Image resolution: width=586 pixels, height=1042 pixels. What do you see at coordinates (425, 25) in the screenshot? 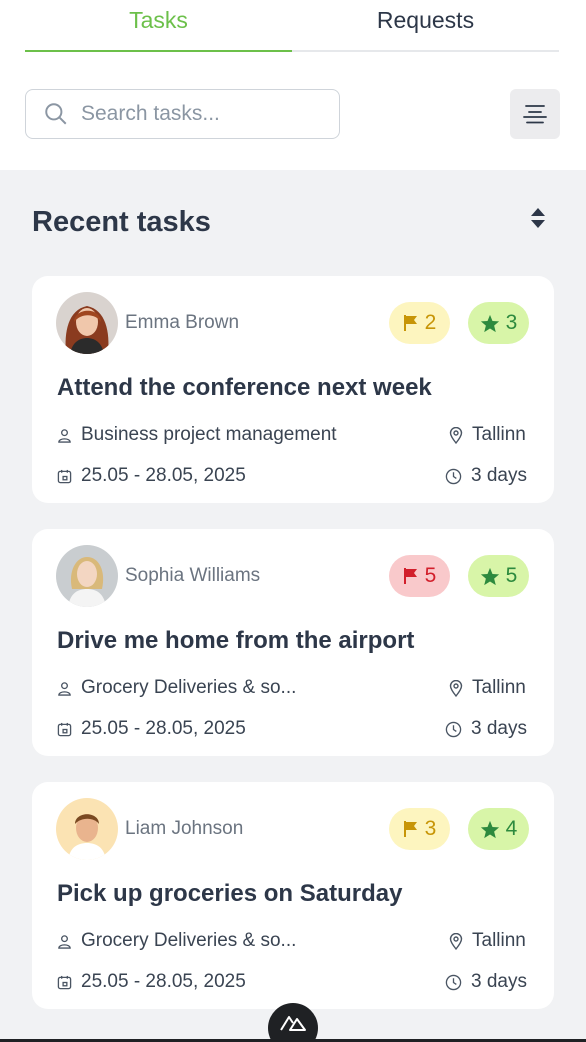
I see `tab-requests: Requests` at bounding box center [425, 25].